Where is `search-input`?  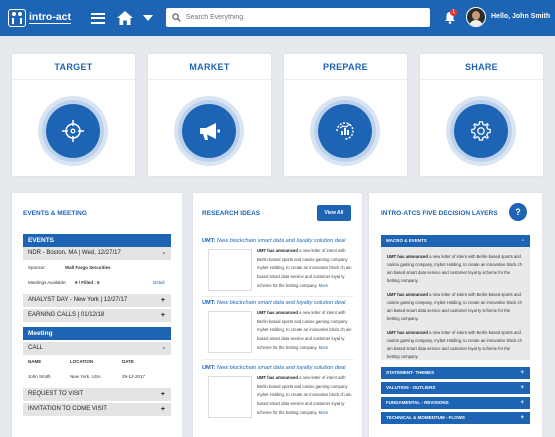
search-input is located at coordinates (301, 17).